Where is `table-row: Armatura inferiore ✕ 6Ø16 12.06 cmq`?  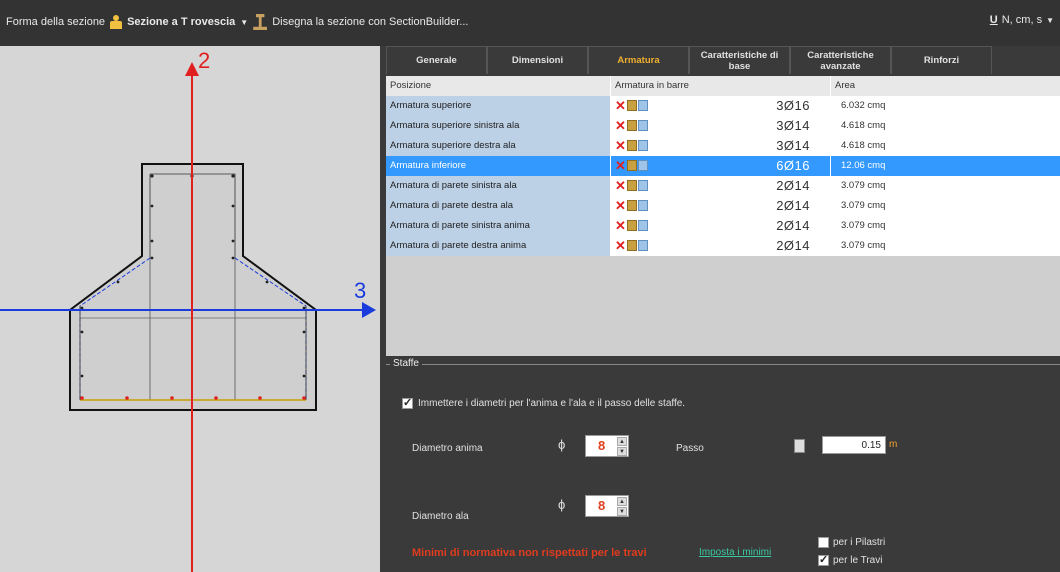 table-row: Armatura inferiore ✕ 6Ø16 12.06 cmq is located at coordinates (723, 166).